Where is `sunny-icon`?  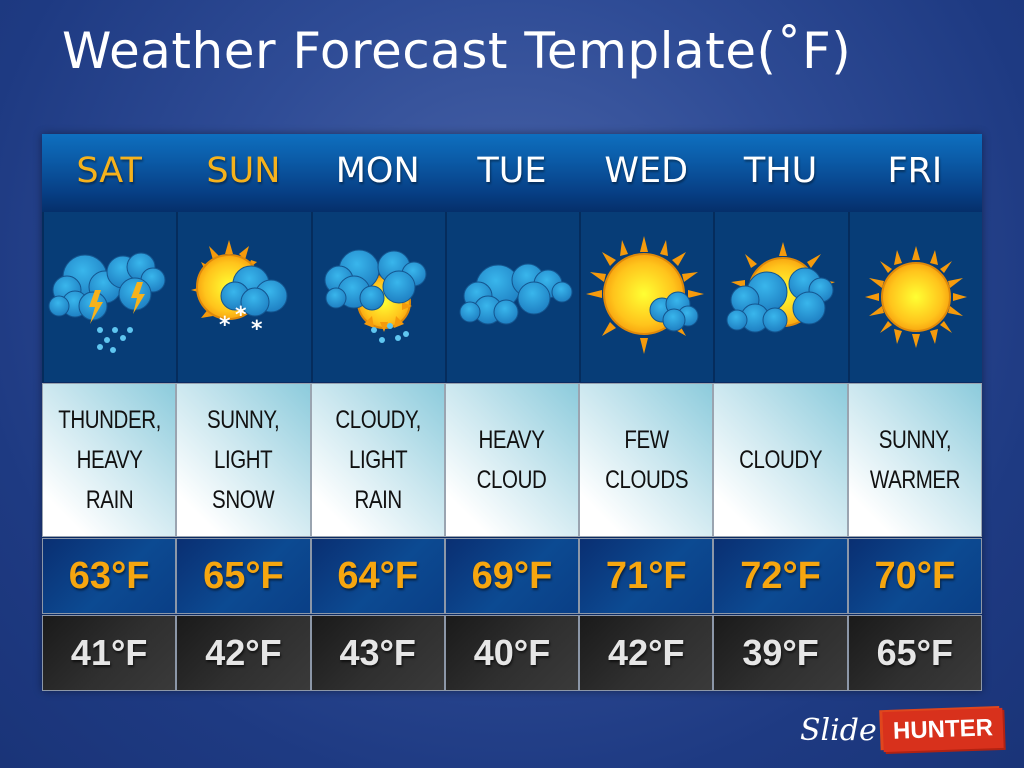 sunny-icon is located at coordinates (915, 297).